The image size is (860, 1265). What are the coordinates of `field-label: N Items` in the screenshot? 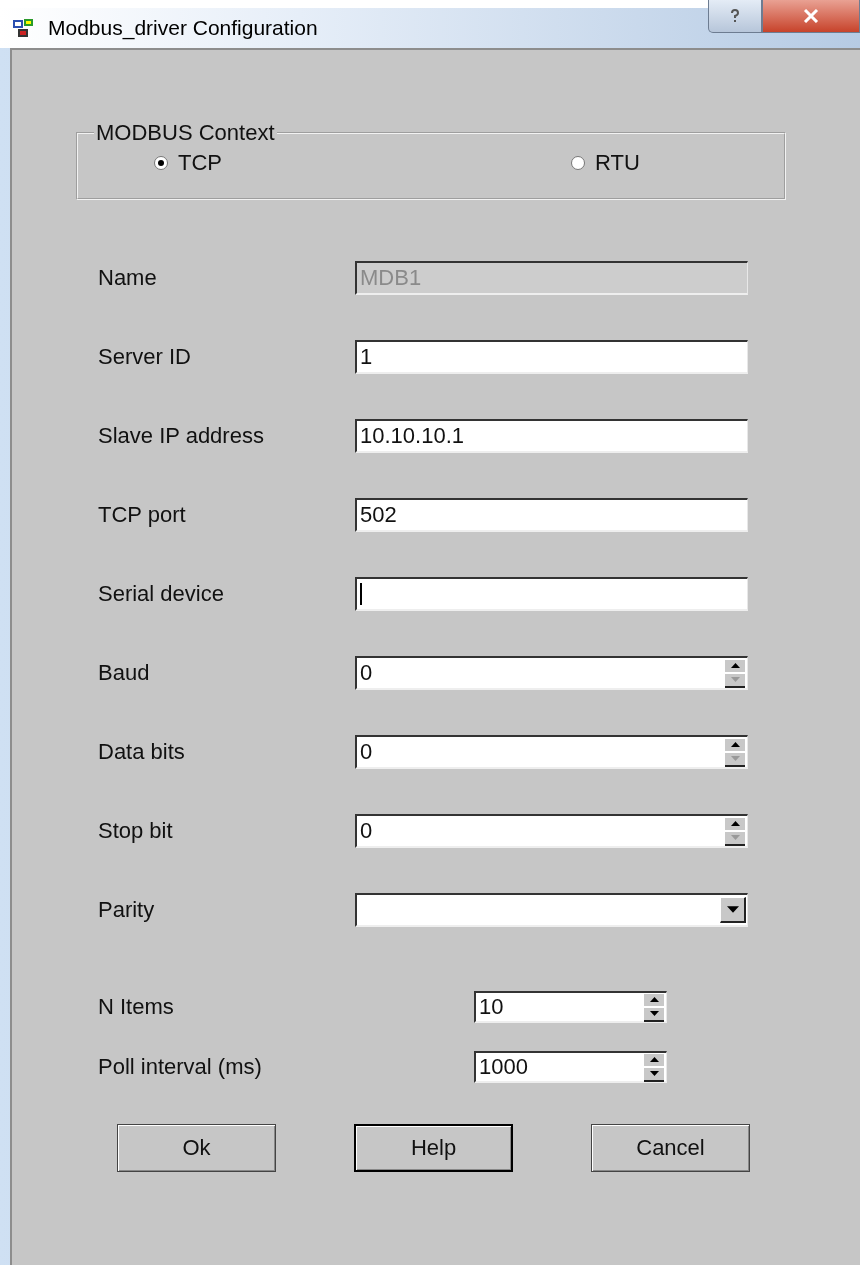 It's located at (136, 1007).